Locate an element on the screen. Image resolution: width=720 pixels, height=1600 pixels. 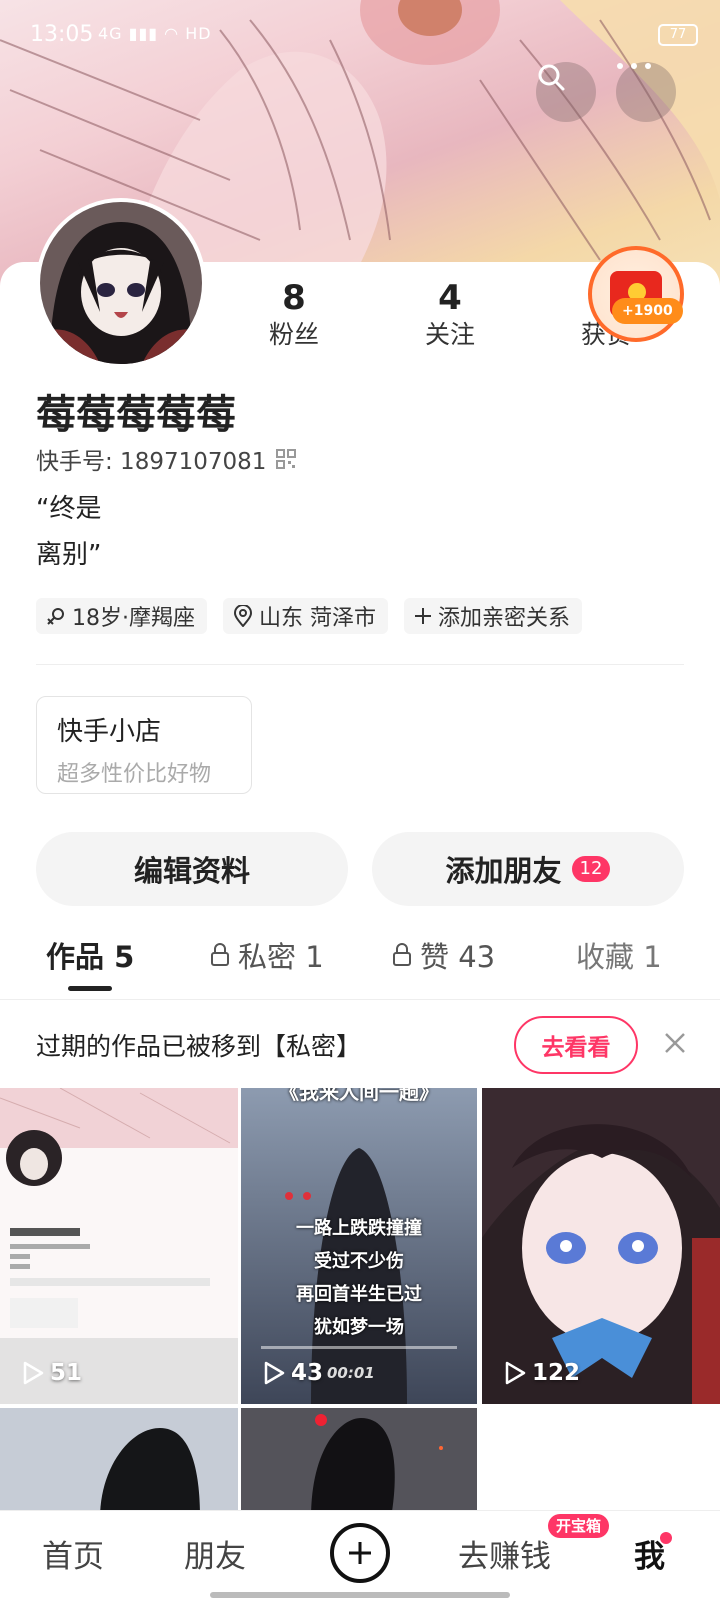
profile-tags: 18岁·摩羯座 山东 菏泽市 添加亲密关系 is located at coordinates (309, 616).